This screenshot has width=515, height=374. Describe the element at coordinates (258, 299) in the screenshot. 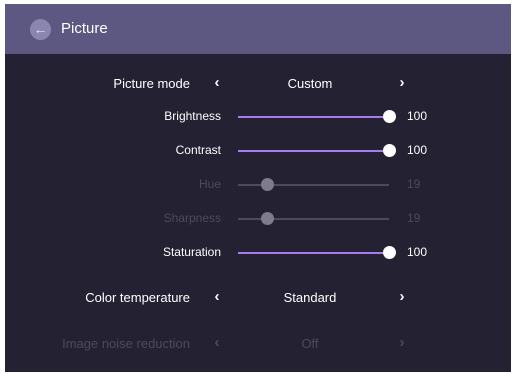

I see `color-temperature-selector: Color temperature ‹ Standard ›` at that location.